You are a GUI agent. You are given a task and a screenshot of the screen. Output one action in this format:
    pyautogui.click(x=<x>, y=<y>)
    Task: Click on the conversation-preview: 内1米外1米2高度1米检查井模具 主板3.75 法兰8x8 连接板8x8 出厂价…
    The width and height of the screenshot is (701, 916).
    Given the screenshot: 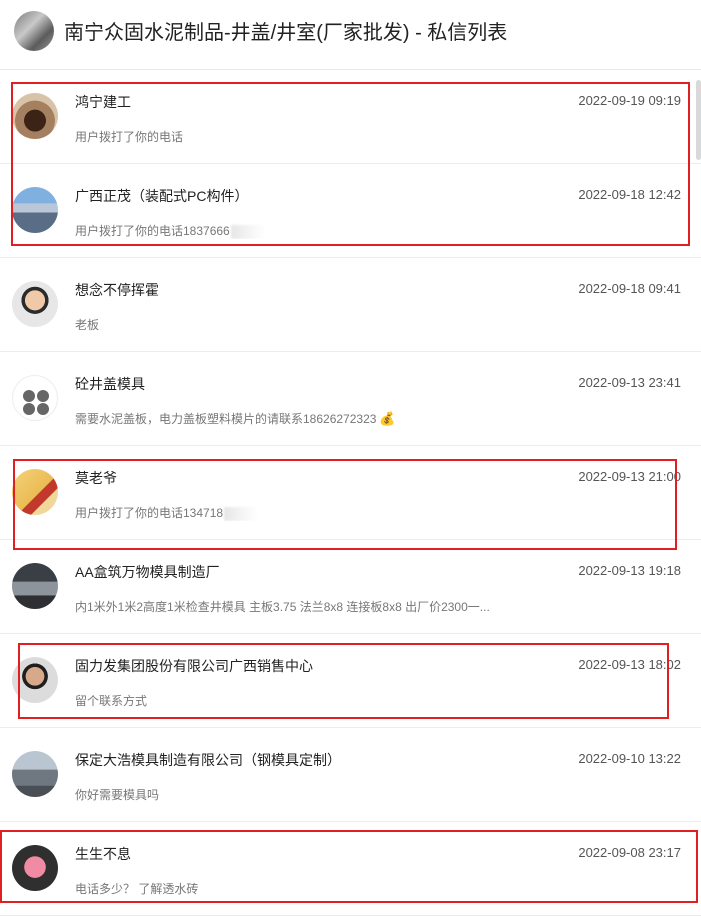 What is the action you would take?
    pyautogui.click(x=282, y=607)
    